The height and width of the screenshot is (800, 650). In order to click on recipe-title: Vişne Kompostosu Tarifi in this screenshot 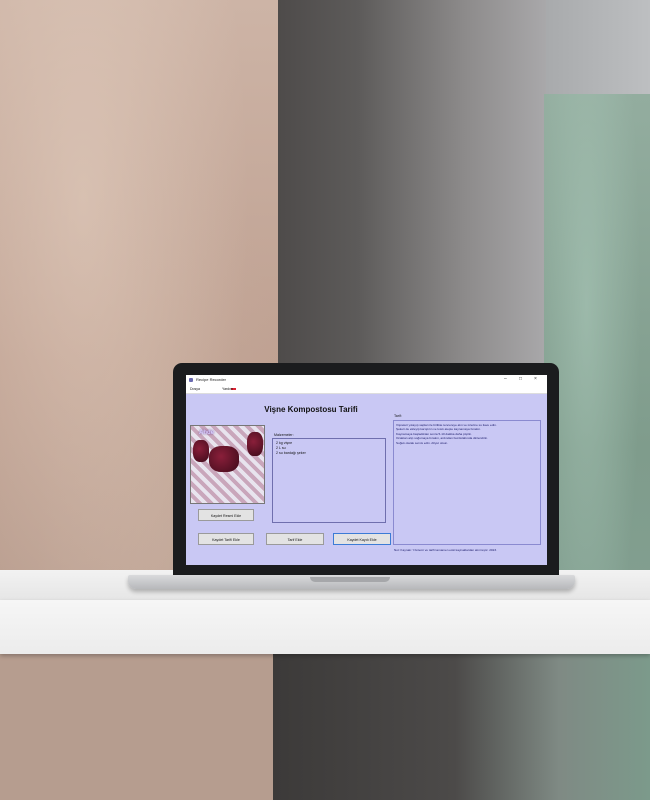, I will do `click(311, 409)`.